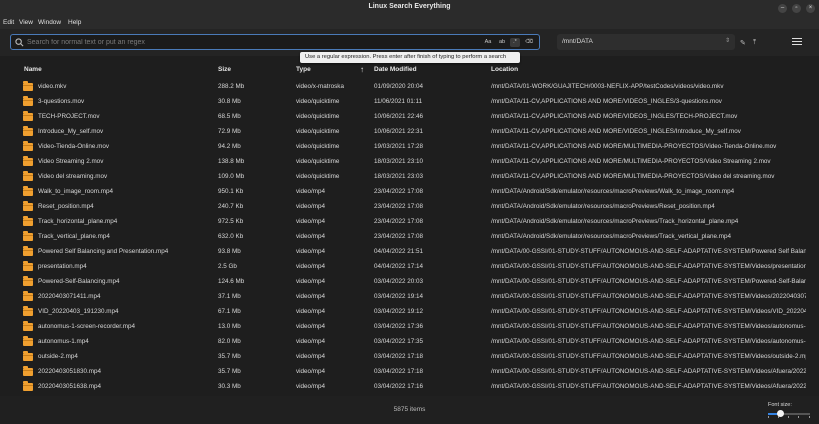 The width and height of the screenshot is (819, 424). I want to click on search-input, so click(247, 42).